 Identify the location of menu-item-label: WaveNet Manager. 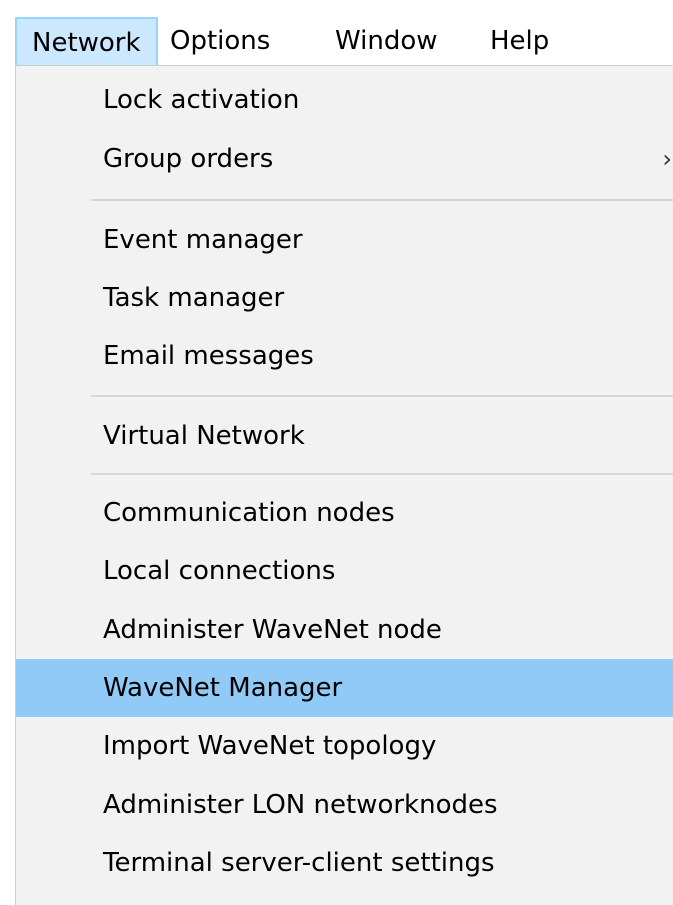
(223, 688).